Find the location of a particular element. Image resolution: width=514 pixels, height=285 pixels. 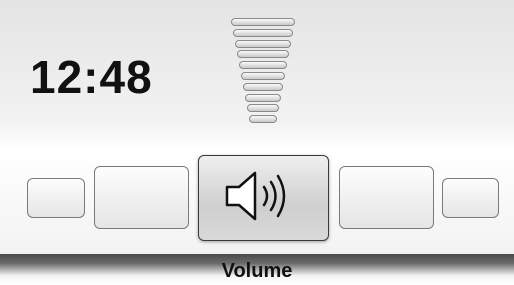

speaker-volume-icon is located at coordinates (264, 198).